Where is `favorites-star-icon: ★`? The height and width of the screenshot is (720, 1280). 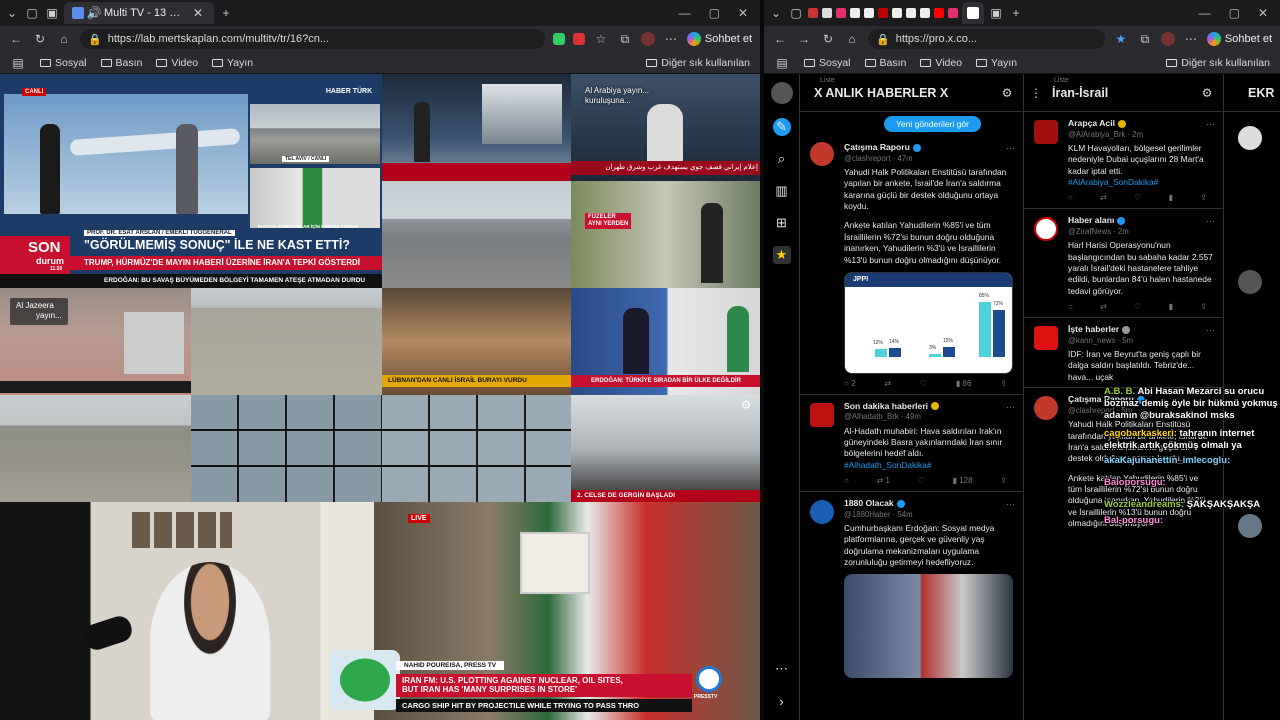
favorites-star-icon: ★ is located at coordinates (1121, 39).